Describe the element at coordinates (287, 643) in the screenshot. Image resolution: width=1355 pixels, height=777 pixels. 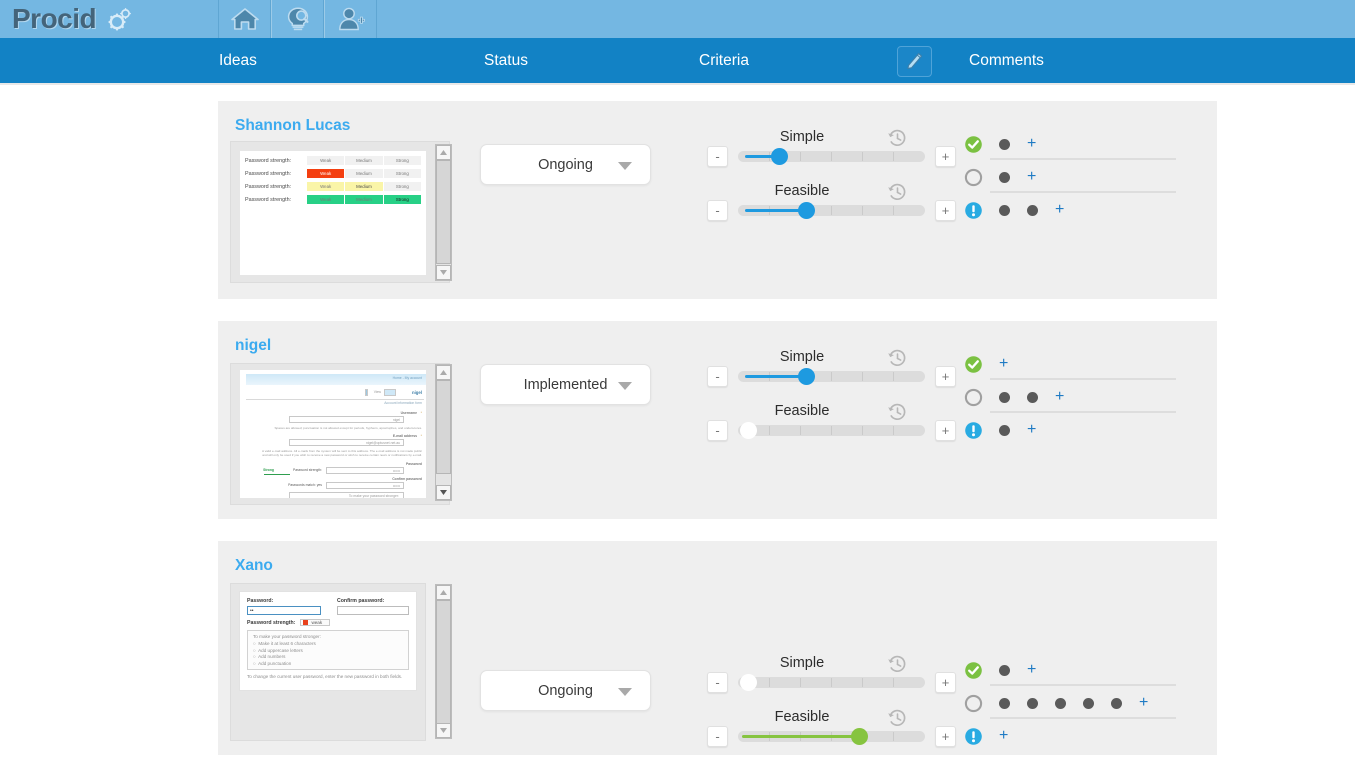
I see `preview-tip: Make it at least 6 characters` at that location.